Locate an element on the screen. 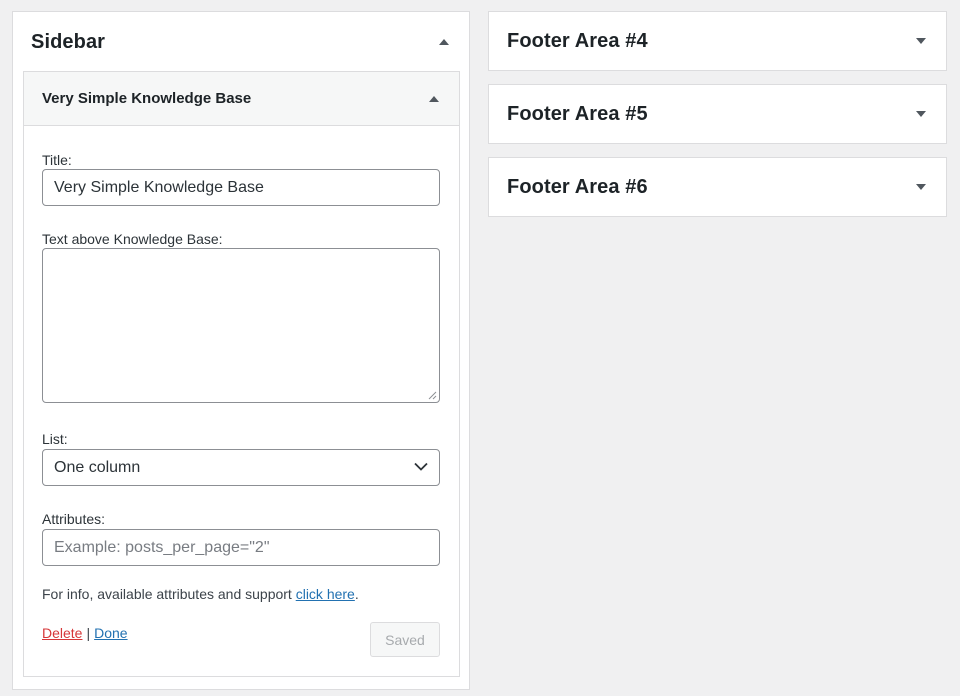  footer-area-5: Footer Area #5 is located at coordinates (717, 114).